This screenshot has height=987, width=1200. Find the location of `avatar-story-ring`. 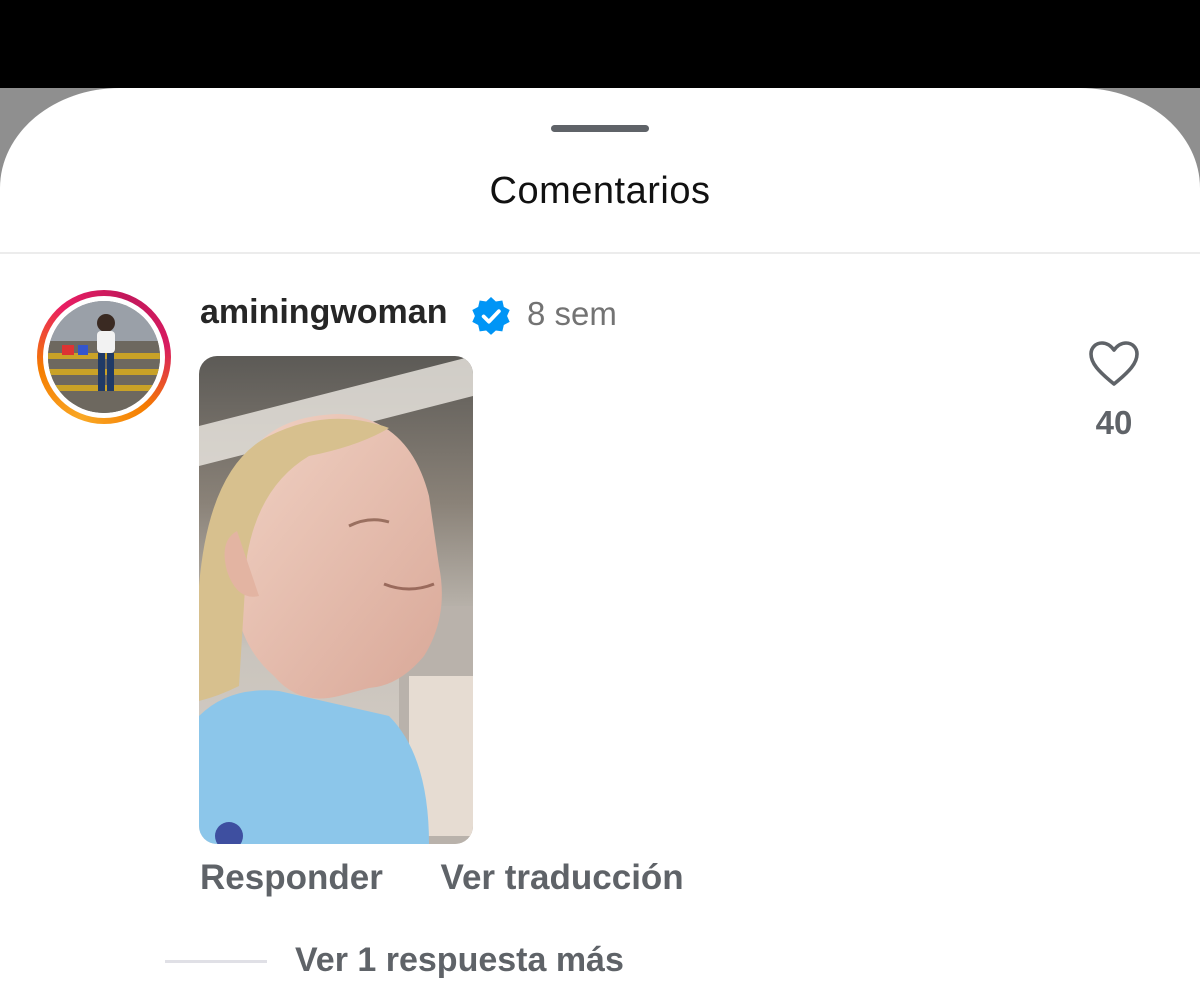

avatar-story-ring is located at coordinates (104, 357).